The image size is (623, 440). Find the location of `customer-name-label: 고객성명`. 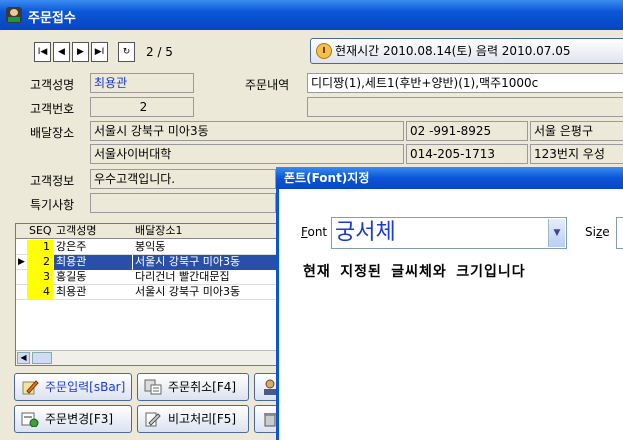

customer-name-label: 고객성명 is located at coordinates (52, 85).